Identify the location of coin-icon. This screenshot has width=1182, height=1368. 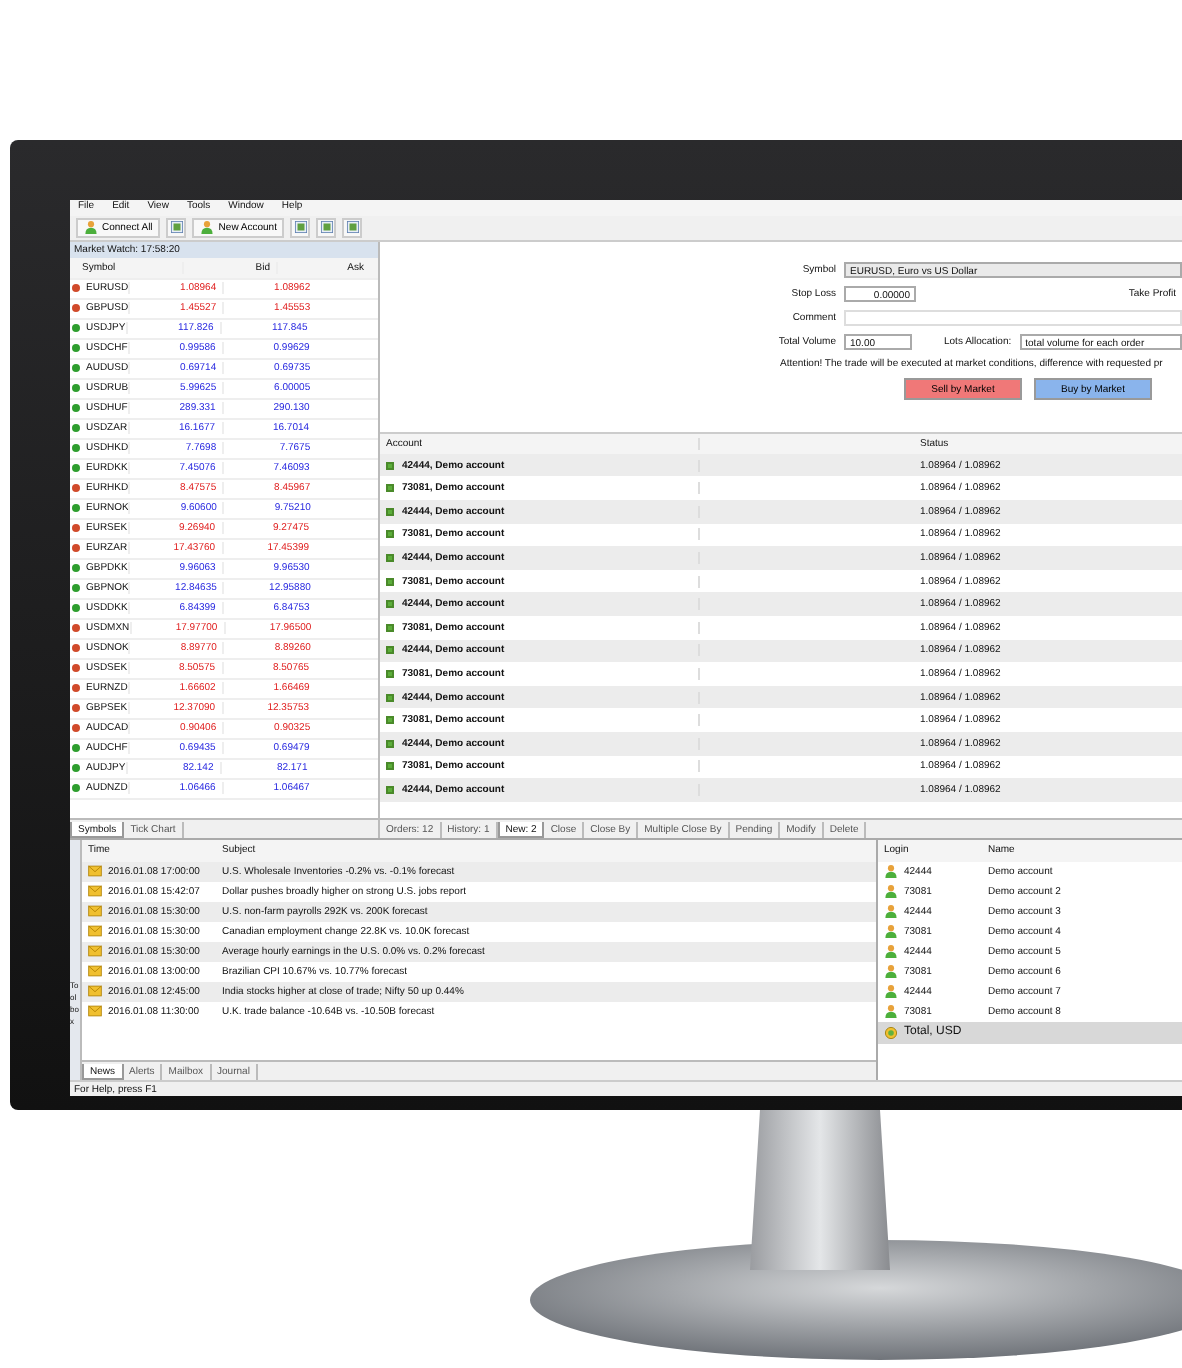
(891, 1032).